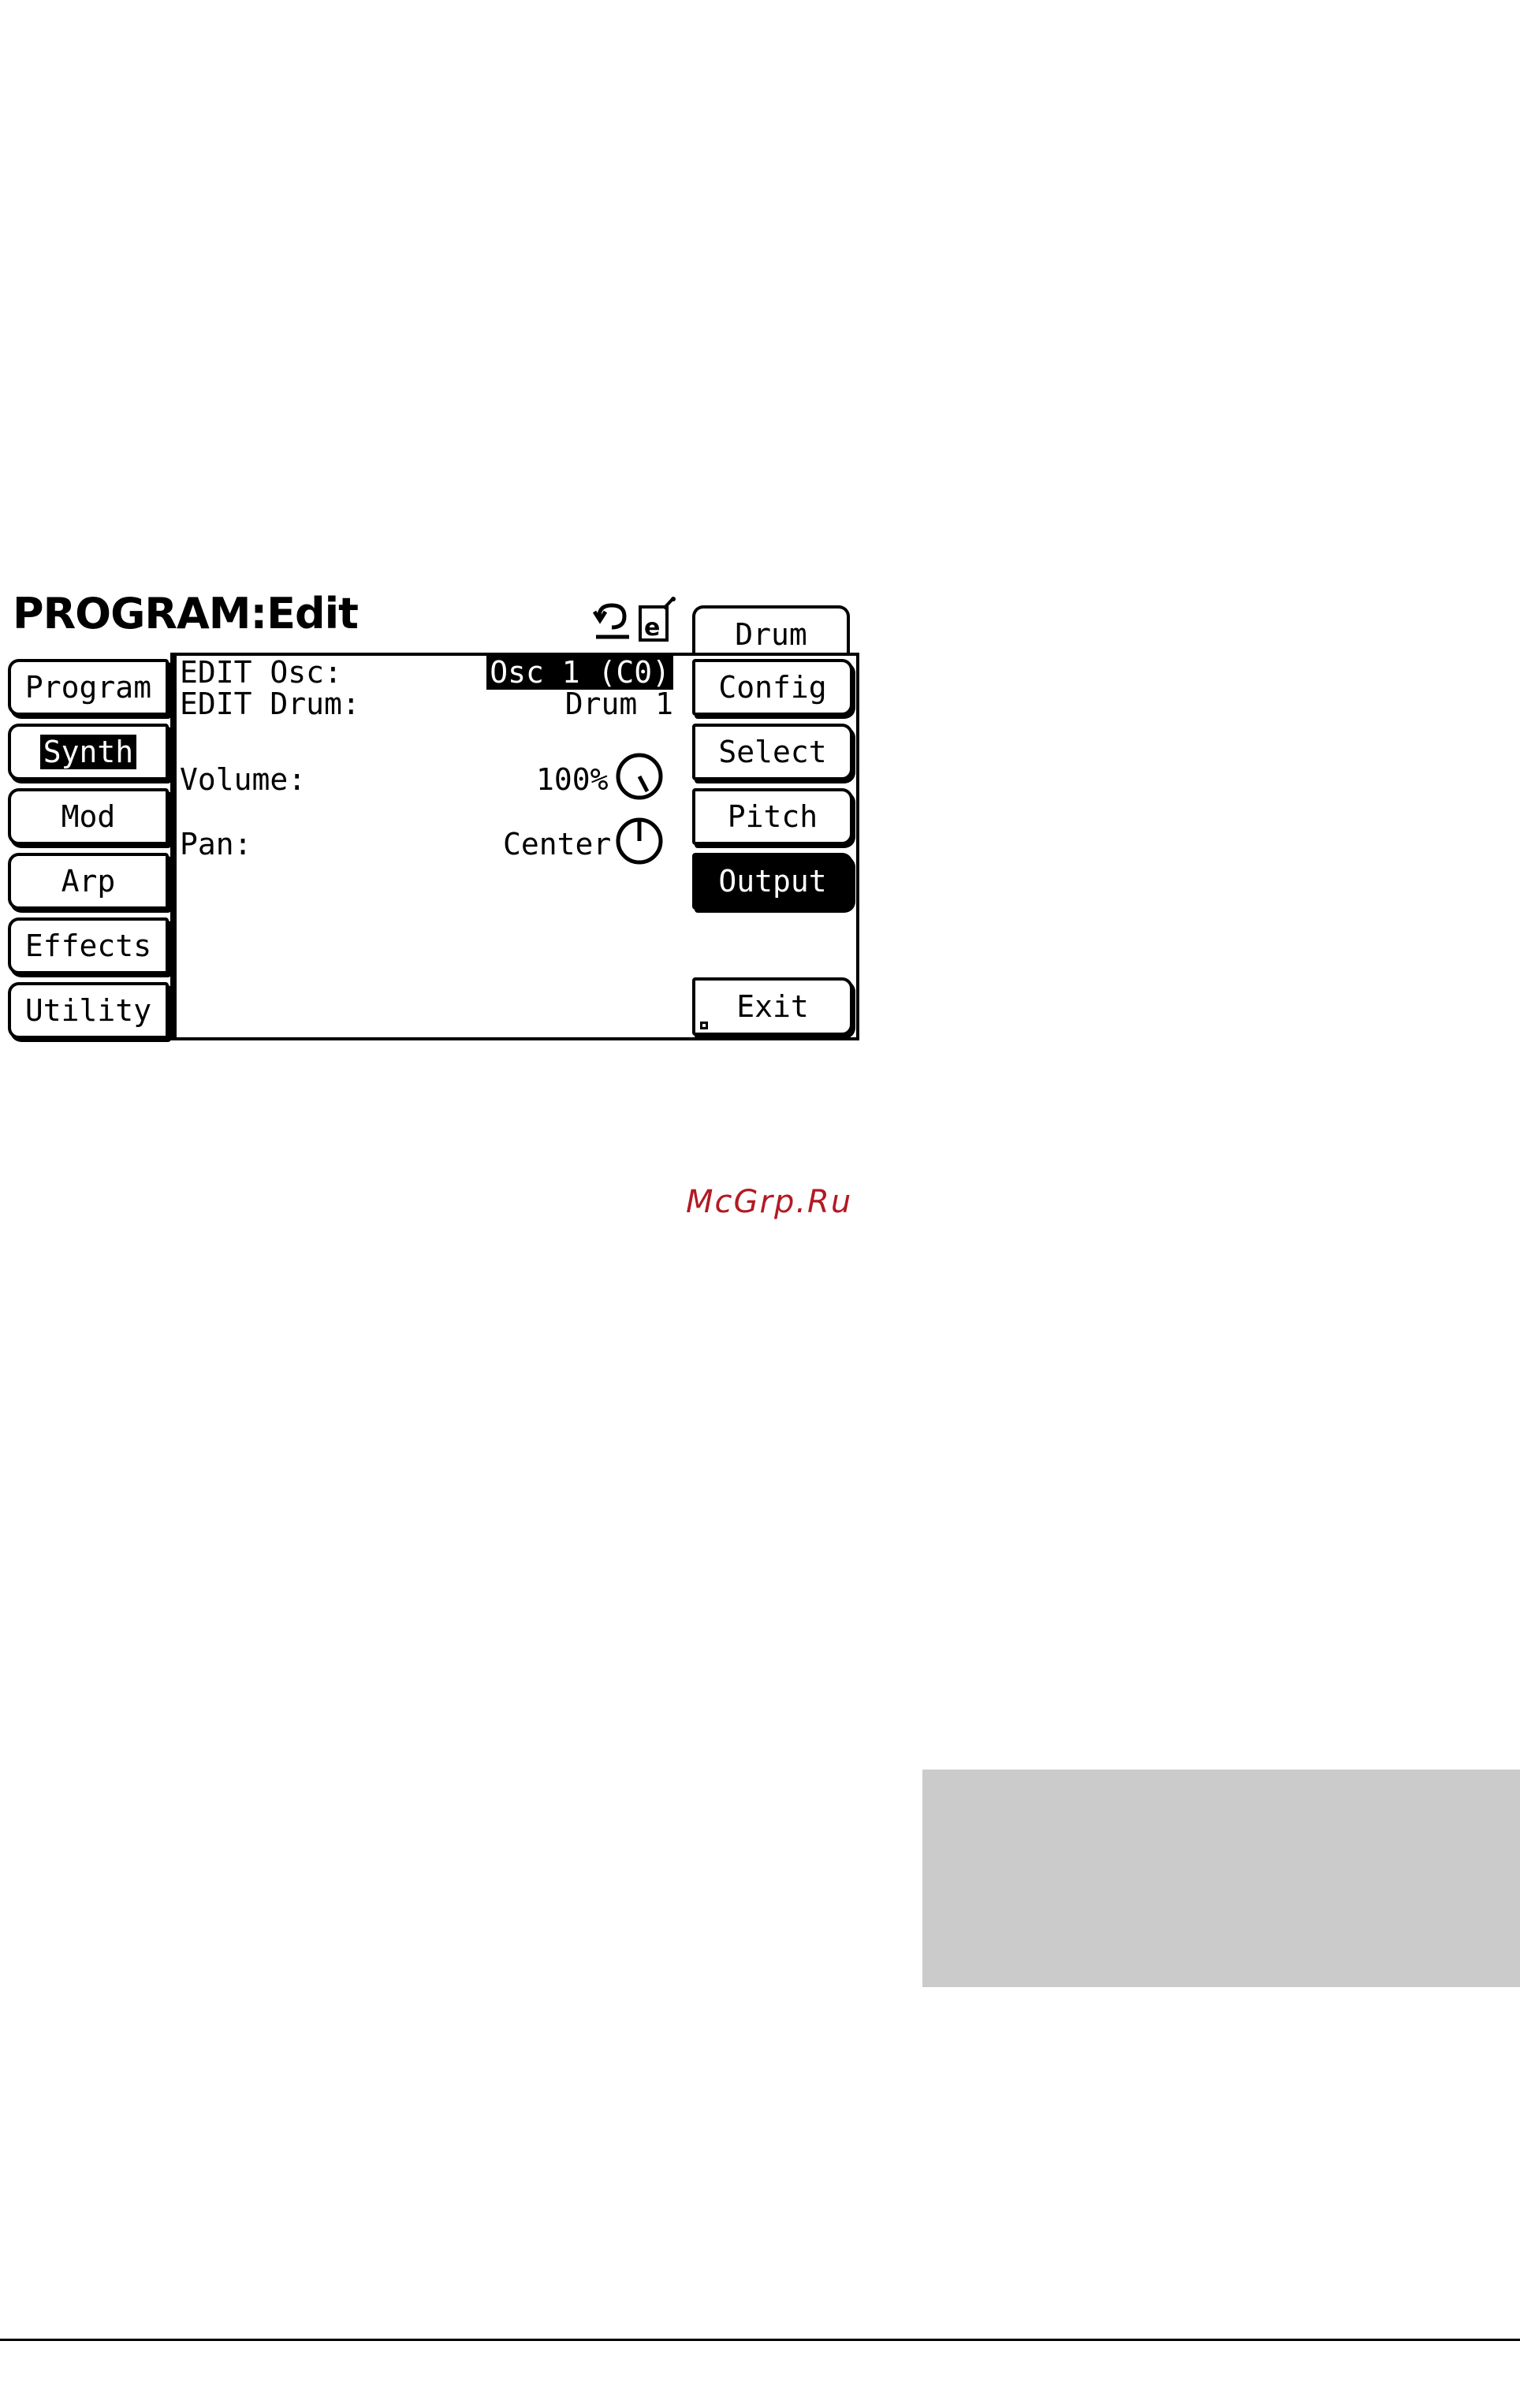 Image resolution: width=1520 pixels, height=2408 pixels. What do you see at coordinates (771, 634) in the screenshot?
I see `tab-drum-label: Drum` at bounding box center [771, 634].